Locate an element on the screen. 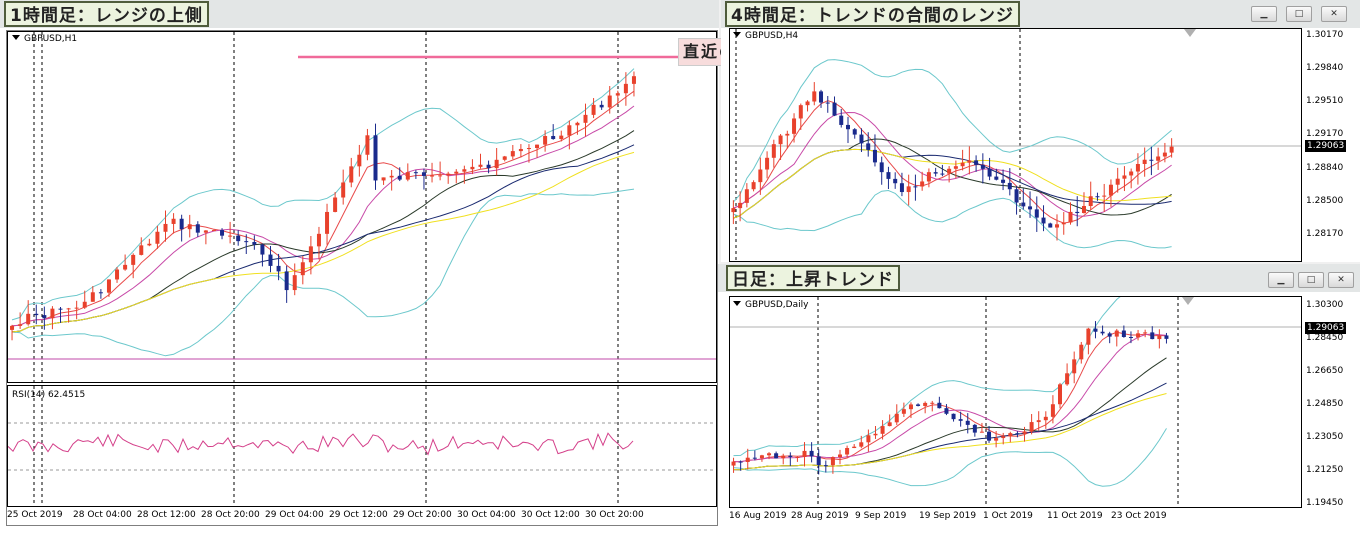 This screenshot has height=538, width=1360. daily-minimize-button: ▁ is located at coordinates (1281, 280).